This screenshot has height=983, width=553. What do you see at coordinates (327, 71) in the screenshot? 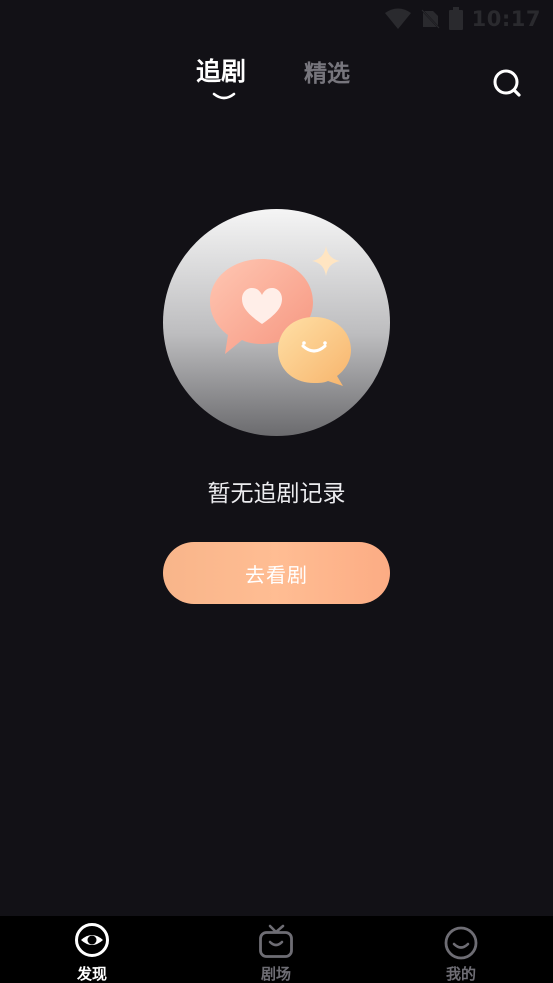
I see `tab-featured: 精选` at bounding box center [327, 71].